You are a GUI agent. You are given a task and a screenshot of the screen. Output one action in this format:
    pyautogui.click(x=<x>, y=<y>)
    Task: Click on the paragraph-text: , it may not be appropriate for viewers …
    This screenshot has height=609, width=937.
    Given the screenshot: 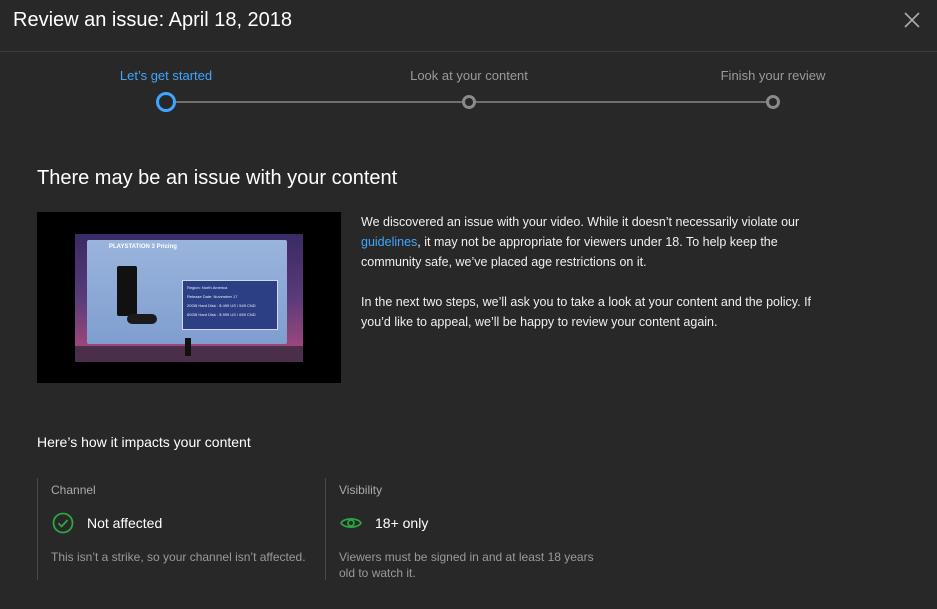 What is the action you would take?
    pyautogui.click(x=569, y=252)
    